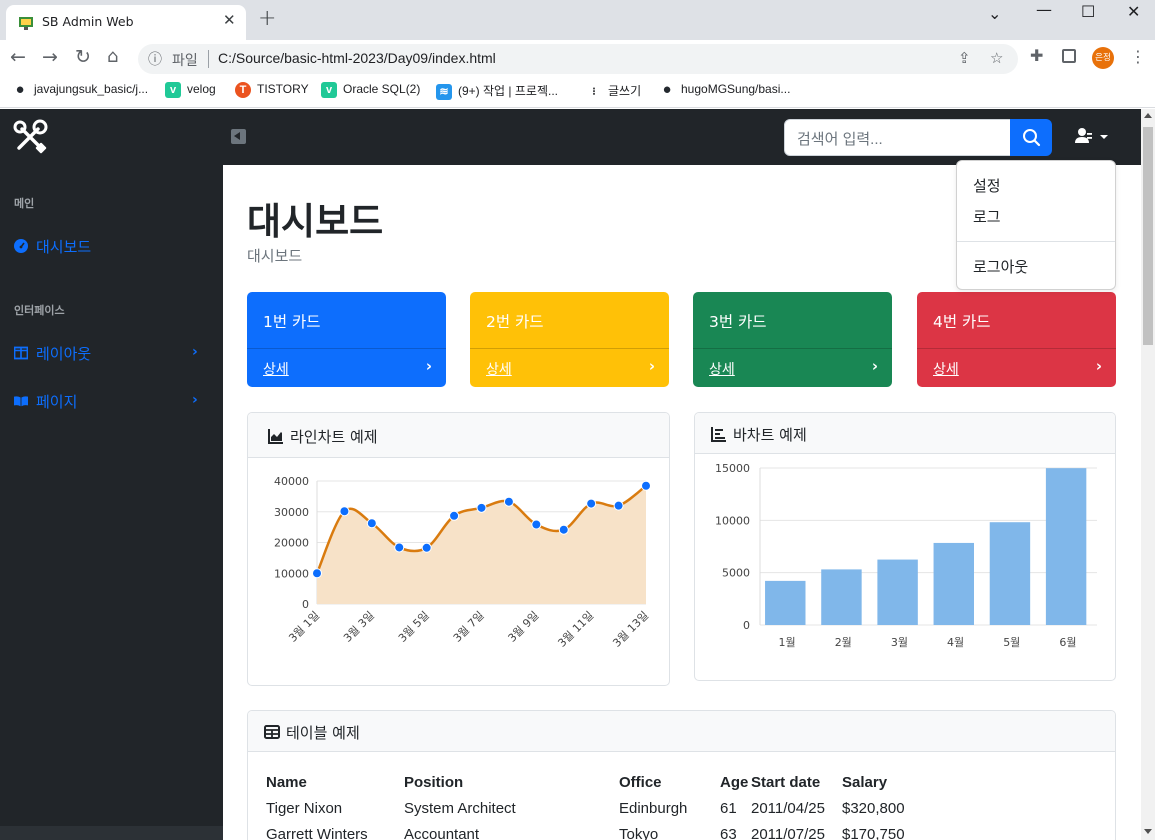 This screenshot has width=1155, height=840. I want to click on reload-icon: ↻, so click(83, 57).